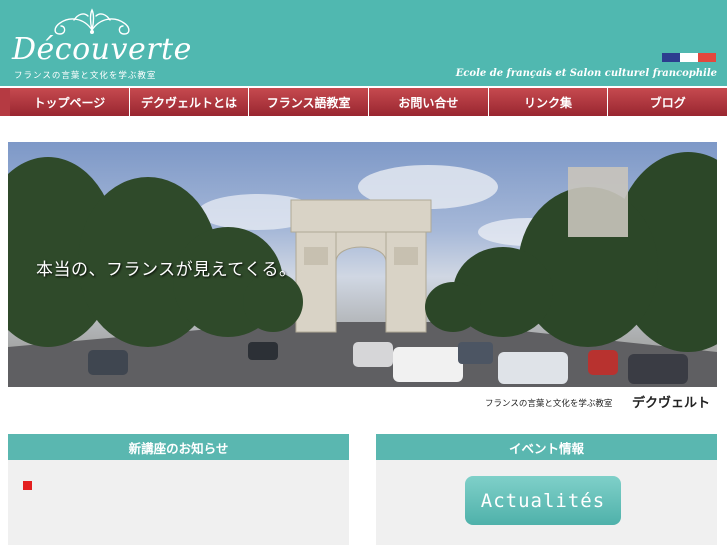 Image resolution: width=727 pixels, height=545 pixels. Describe the element at coordinates (549, 404) in the screenshot. I see `school-description: フランスの言葉と文化を学ぶ教室` at that location.